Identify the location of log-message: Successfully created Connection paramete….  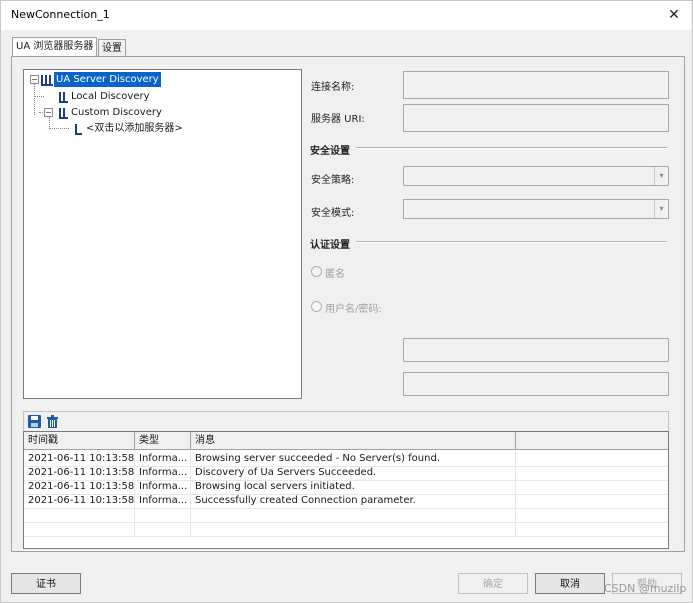
(353, 501).